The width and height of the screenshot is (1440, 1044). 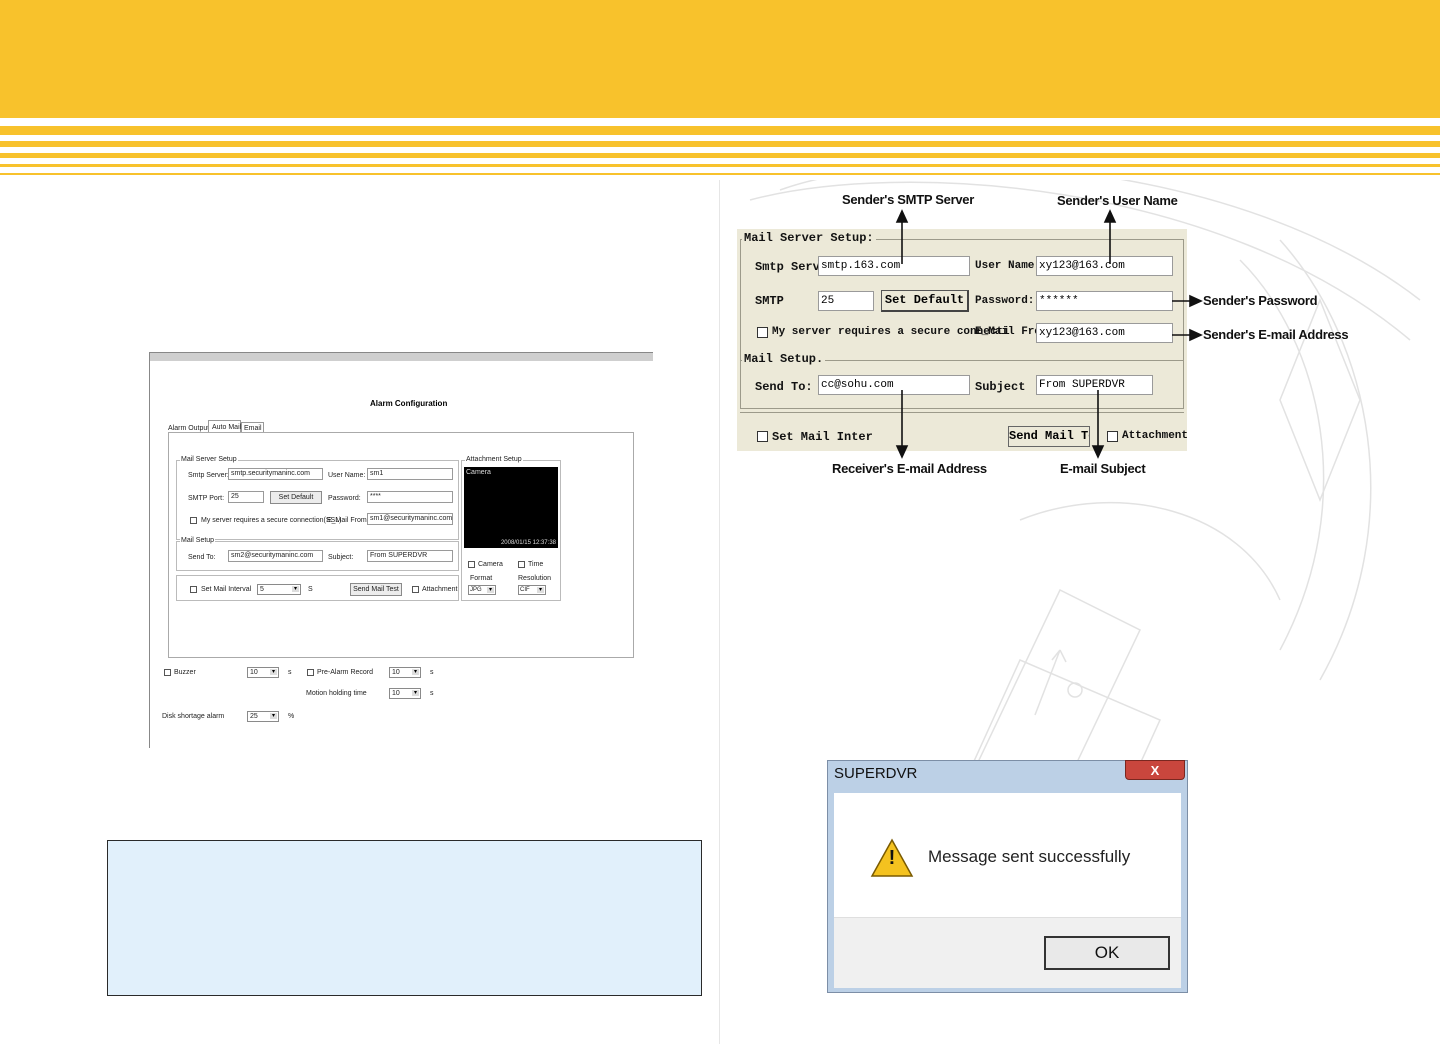 I want to click on callout-arrows, so click(x=1049, y=334).